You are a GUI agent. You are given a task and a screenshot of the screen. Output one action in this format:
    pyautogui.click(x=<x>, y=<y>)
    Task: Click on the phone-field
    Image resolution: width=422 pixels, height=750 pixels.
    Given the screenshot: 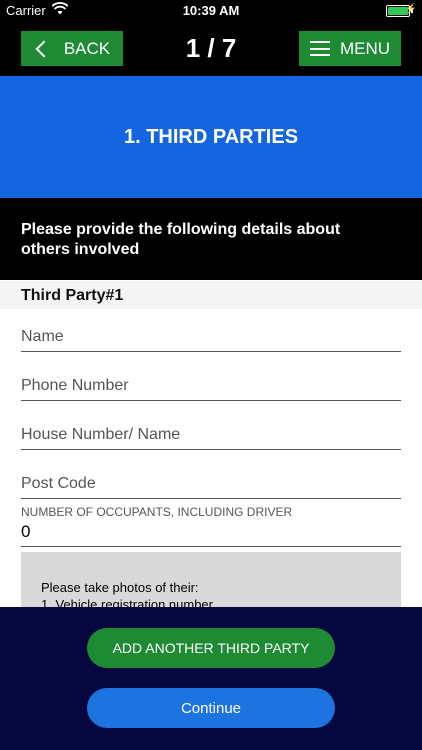 What is the action you would take?
    pyautogui.click(x=211, y=389)
    